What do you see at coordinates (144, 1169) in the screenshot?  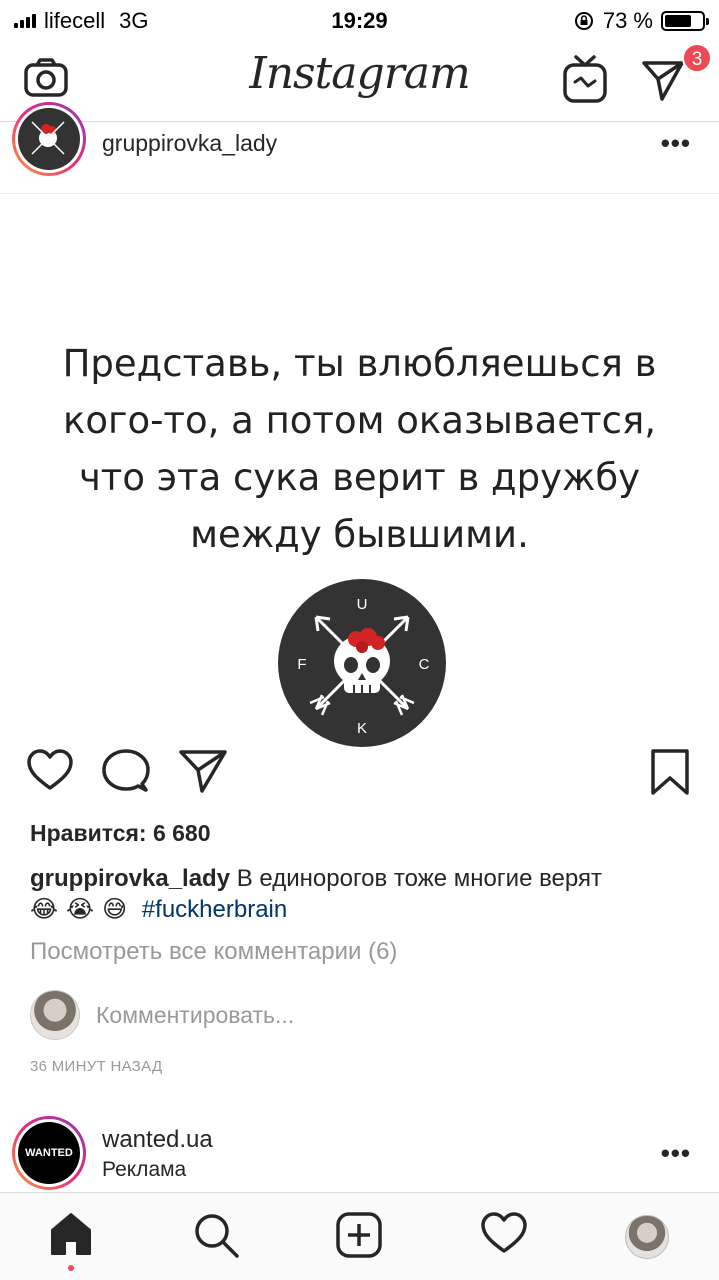 I see `sponsored-label: Реклама` at bounding box center [144, 1169].